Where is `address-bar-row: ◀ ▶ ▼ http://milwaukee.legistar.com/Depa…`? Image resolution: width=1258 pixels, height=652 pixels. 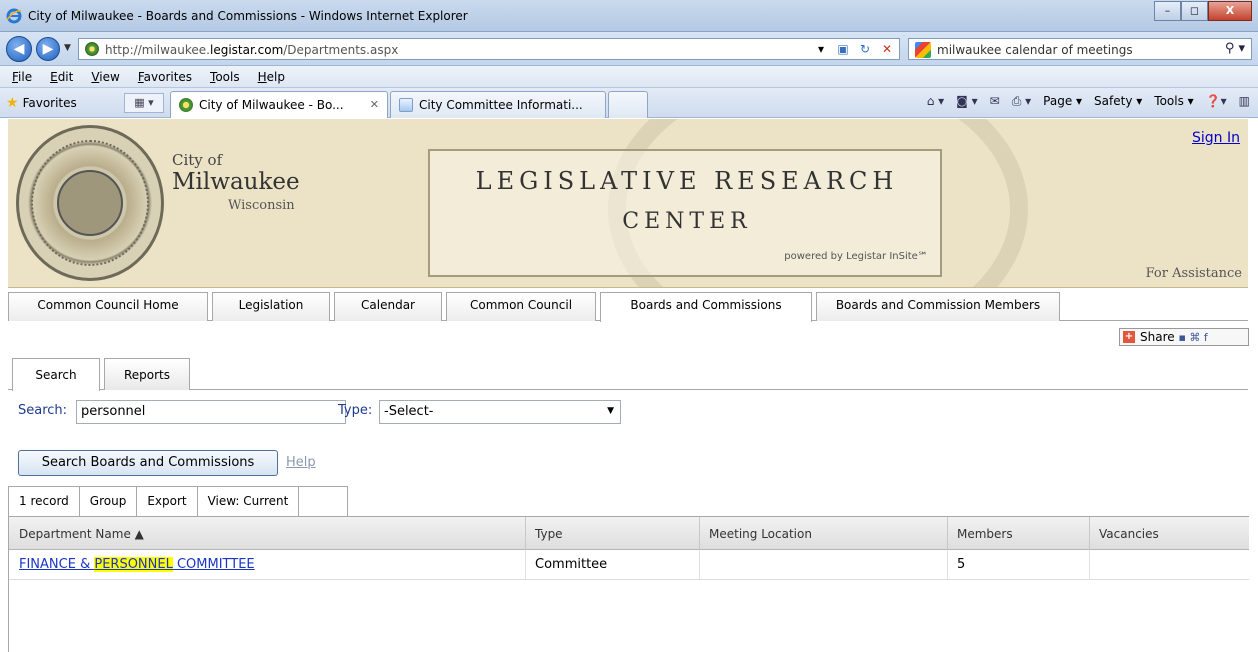
address-bar-row: ◀ ▶ ▼ http://milwaukee.legistar.com/Depa… is located at coordinates (629, 49).